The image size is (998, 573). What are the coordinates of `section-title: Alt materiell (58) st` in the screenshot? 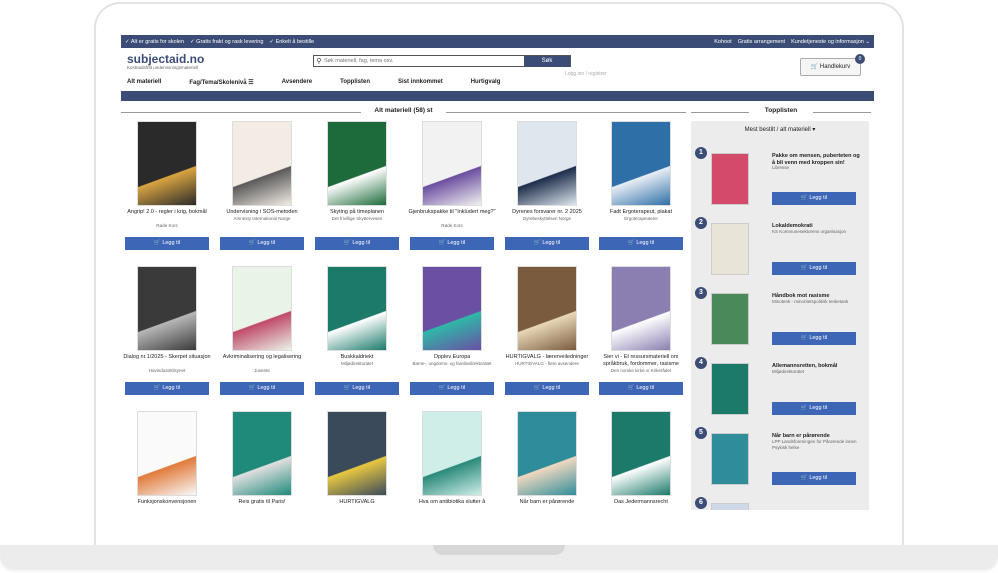 It's located at (403, 112).